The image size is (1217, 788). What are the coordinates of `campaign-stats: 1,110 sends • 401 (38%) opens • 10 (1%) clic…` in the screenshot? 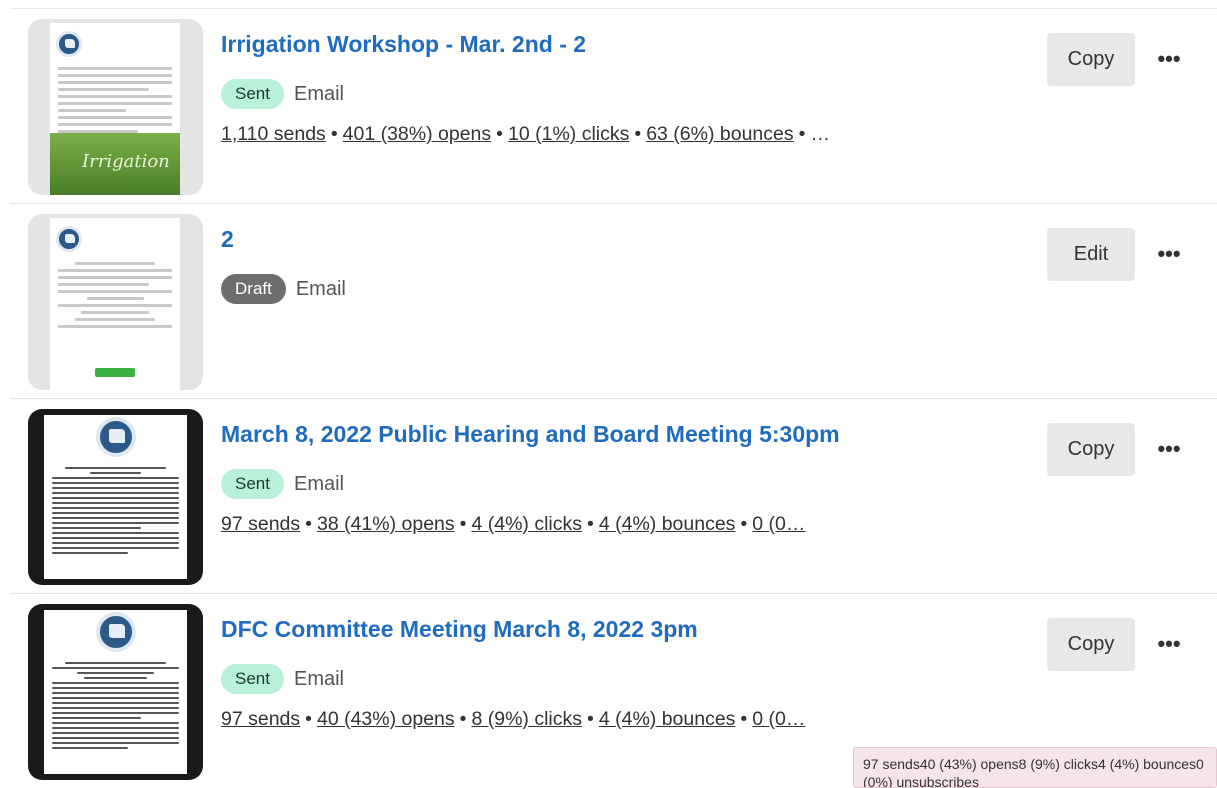 It's located at (571, 134).